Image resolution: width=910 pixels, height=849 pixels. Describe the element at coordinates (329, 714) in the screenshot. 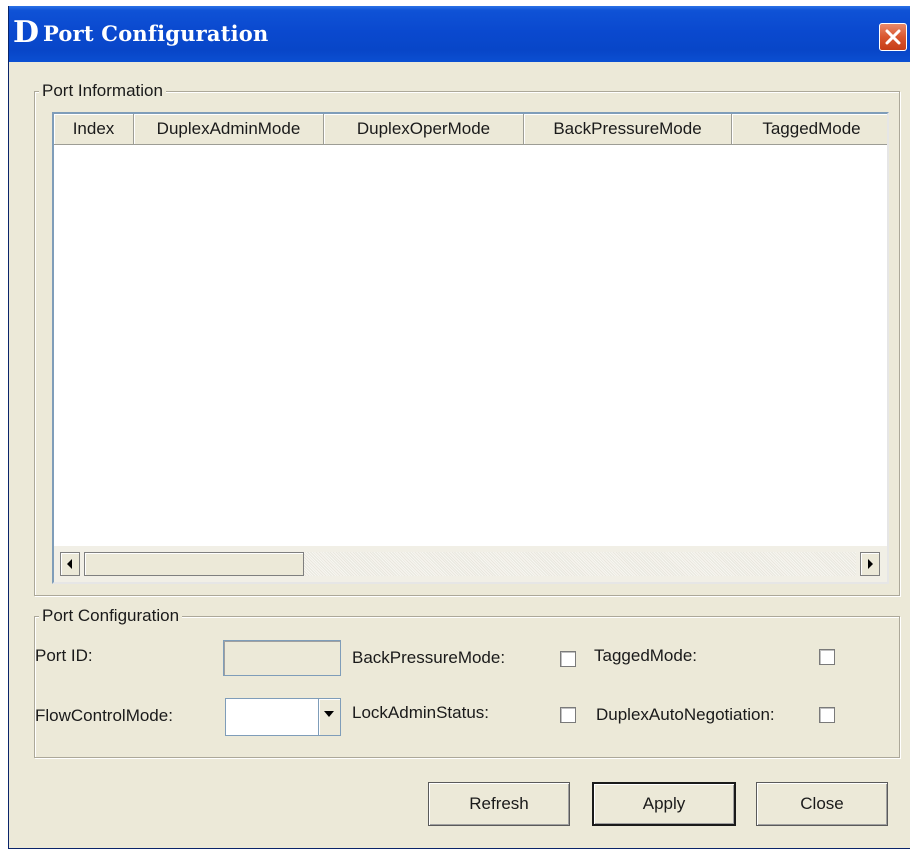

I see `chevron-down-icon` at that location.